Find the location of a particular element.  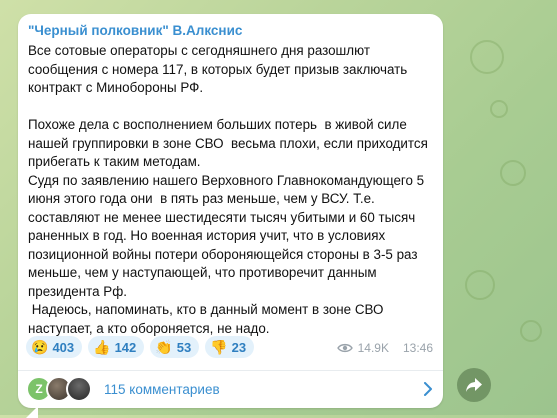

reaction-crying: 😢 403 is located at coordinates (54, 347).